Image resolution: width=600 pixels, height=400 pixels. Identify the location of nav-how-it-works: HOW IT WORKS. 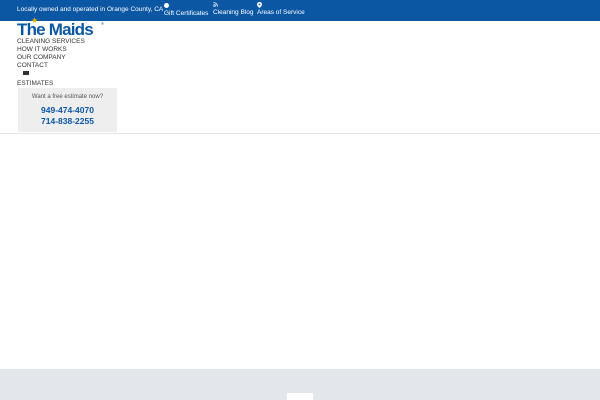
(42, 50).